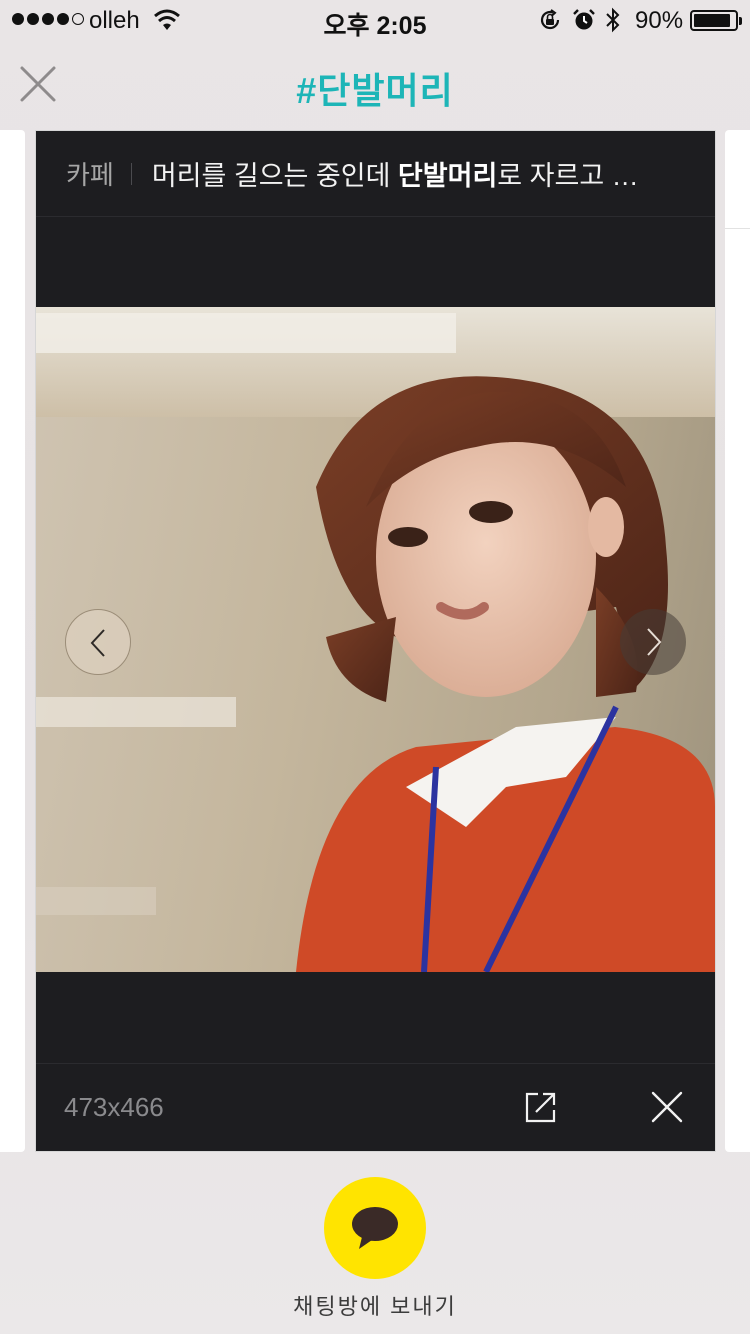  What do you see at coordinates (659, 20) in the screenshot?
I see `battery-percentage: 90%` at bounding box center [659, 20].